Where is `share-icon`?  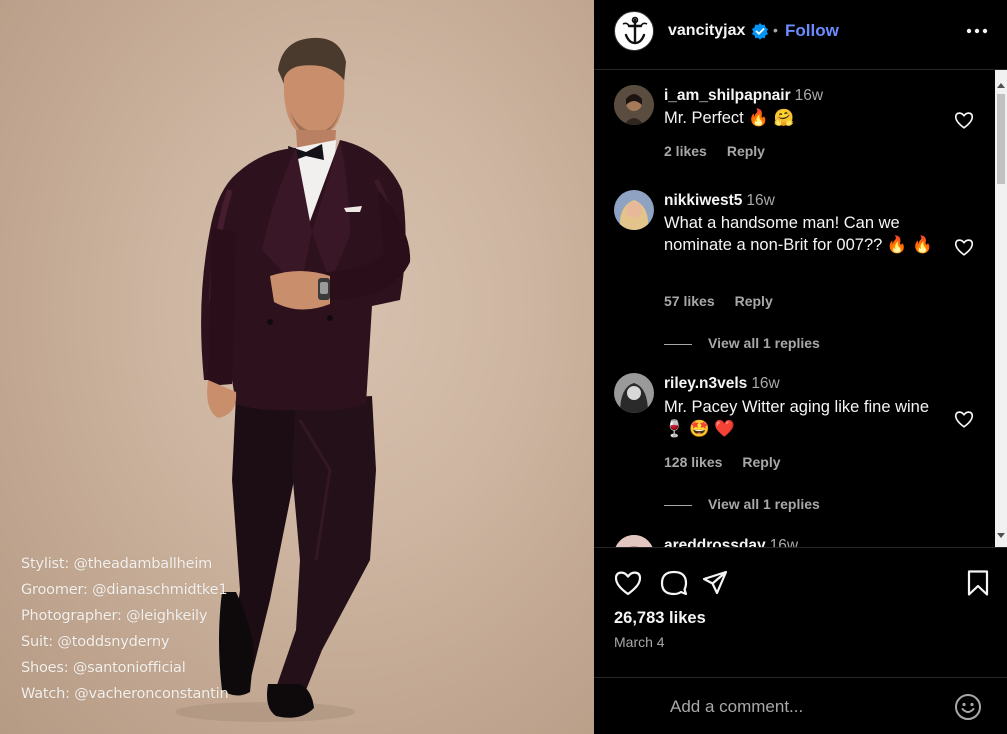
share-icon is located at coordinates (715, 583).